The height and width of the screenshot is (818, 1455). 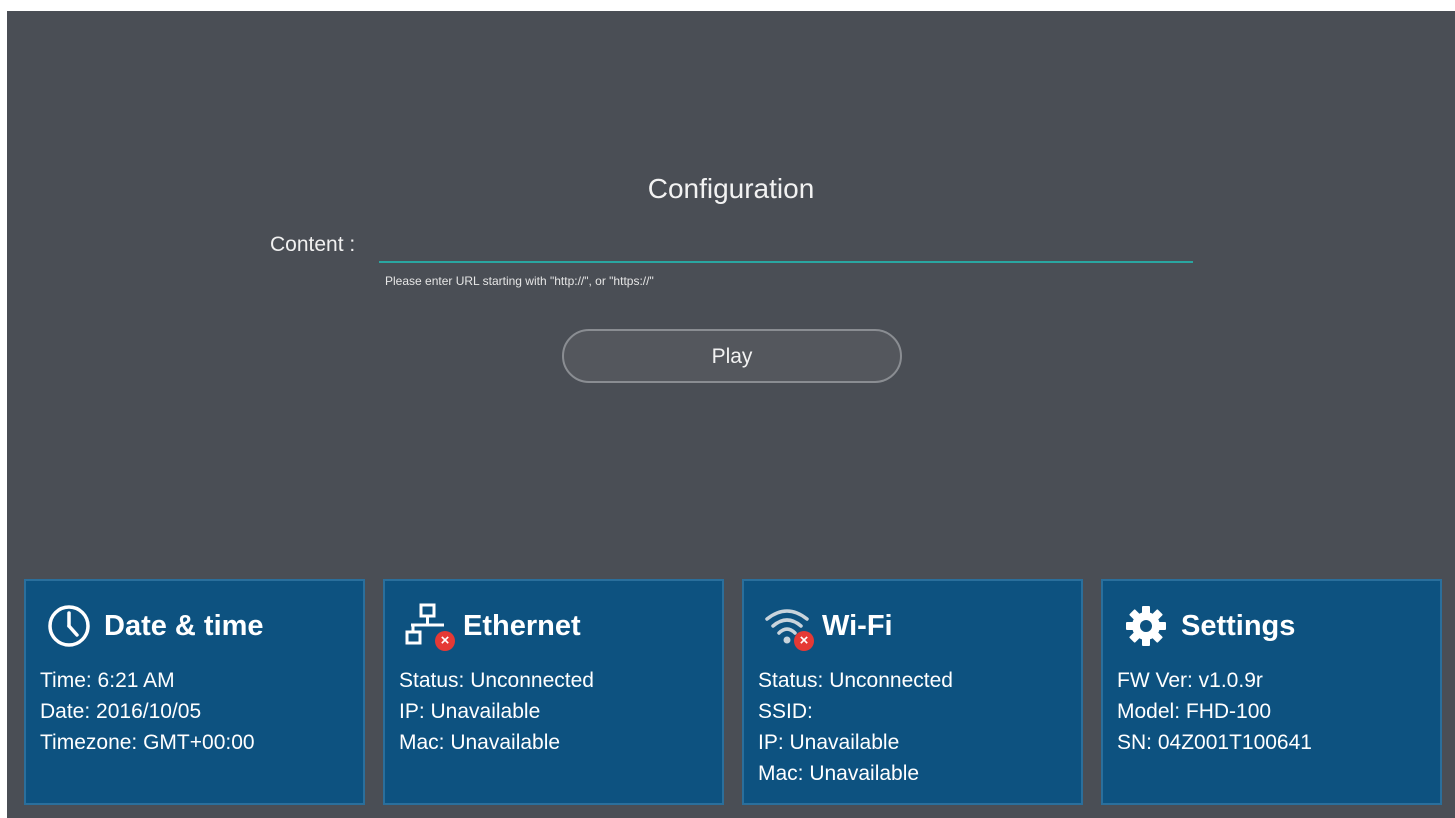 What do you see at coordinates (121, 711) in the screenshot?
I see `date-text: Date: 2016/10/05` at bounding box center [121, 711].